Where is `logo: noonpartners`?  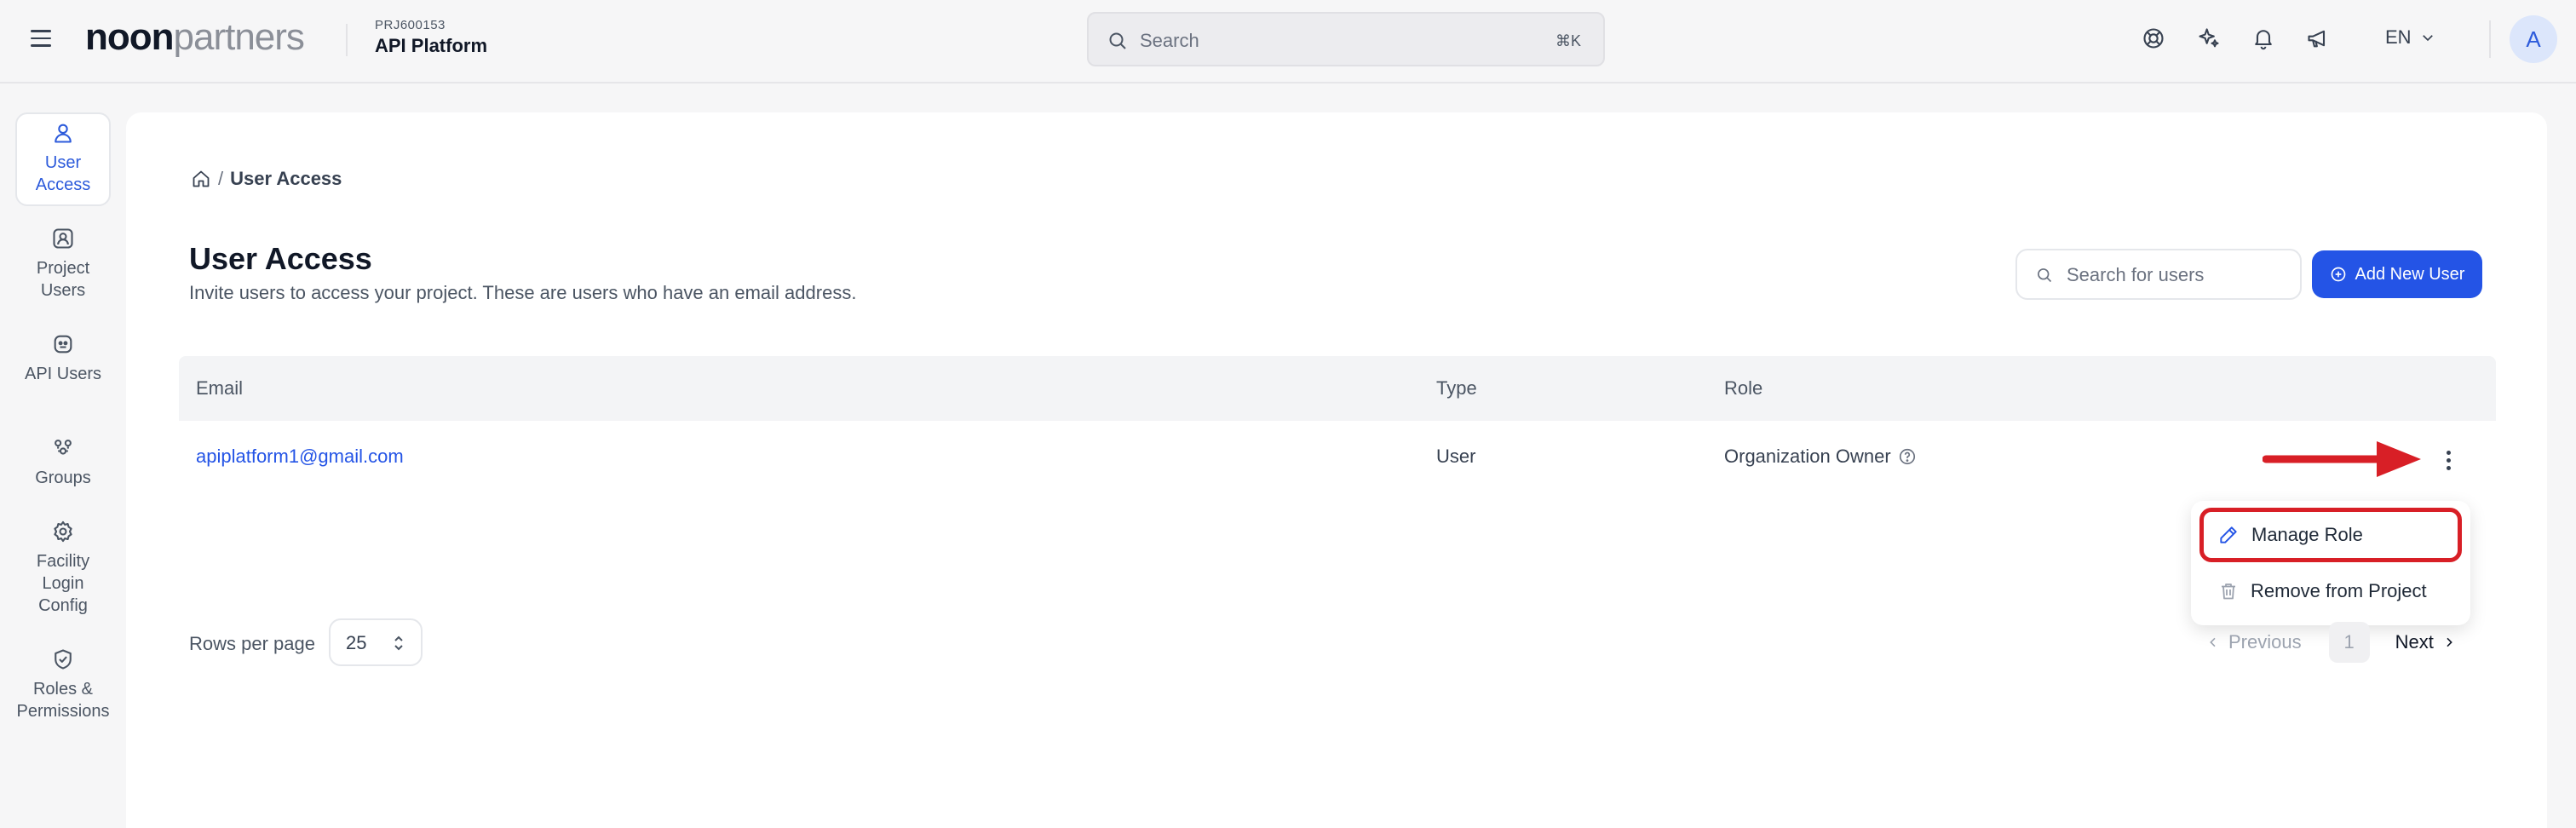
logo: noonpartners is located at coordinates (195, 38).